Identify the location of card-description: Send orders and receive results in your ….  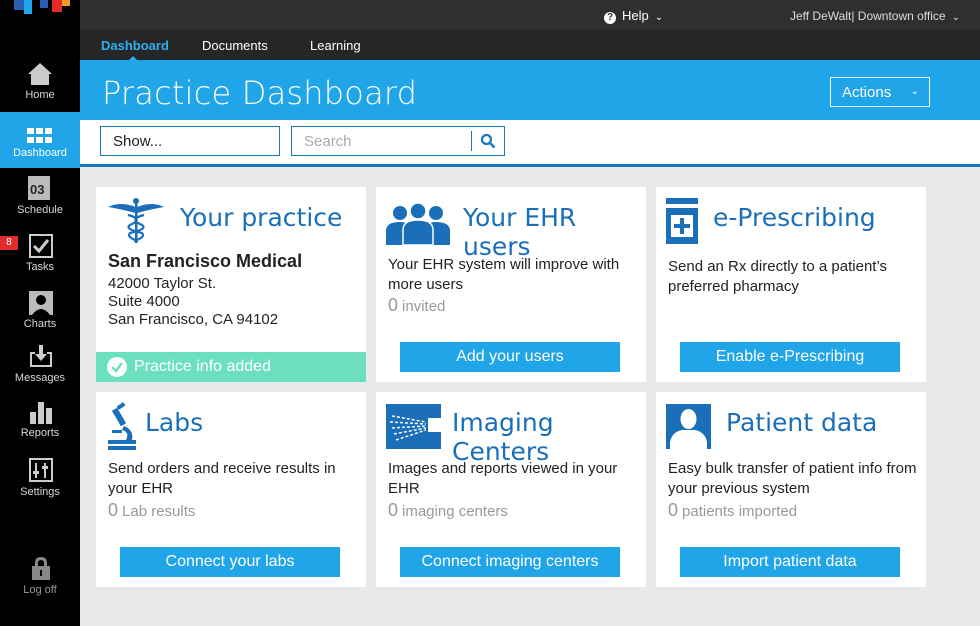
(222, 478).